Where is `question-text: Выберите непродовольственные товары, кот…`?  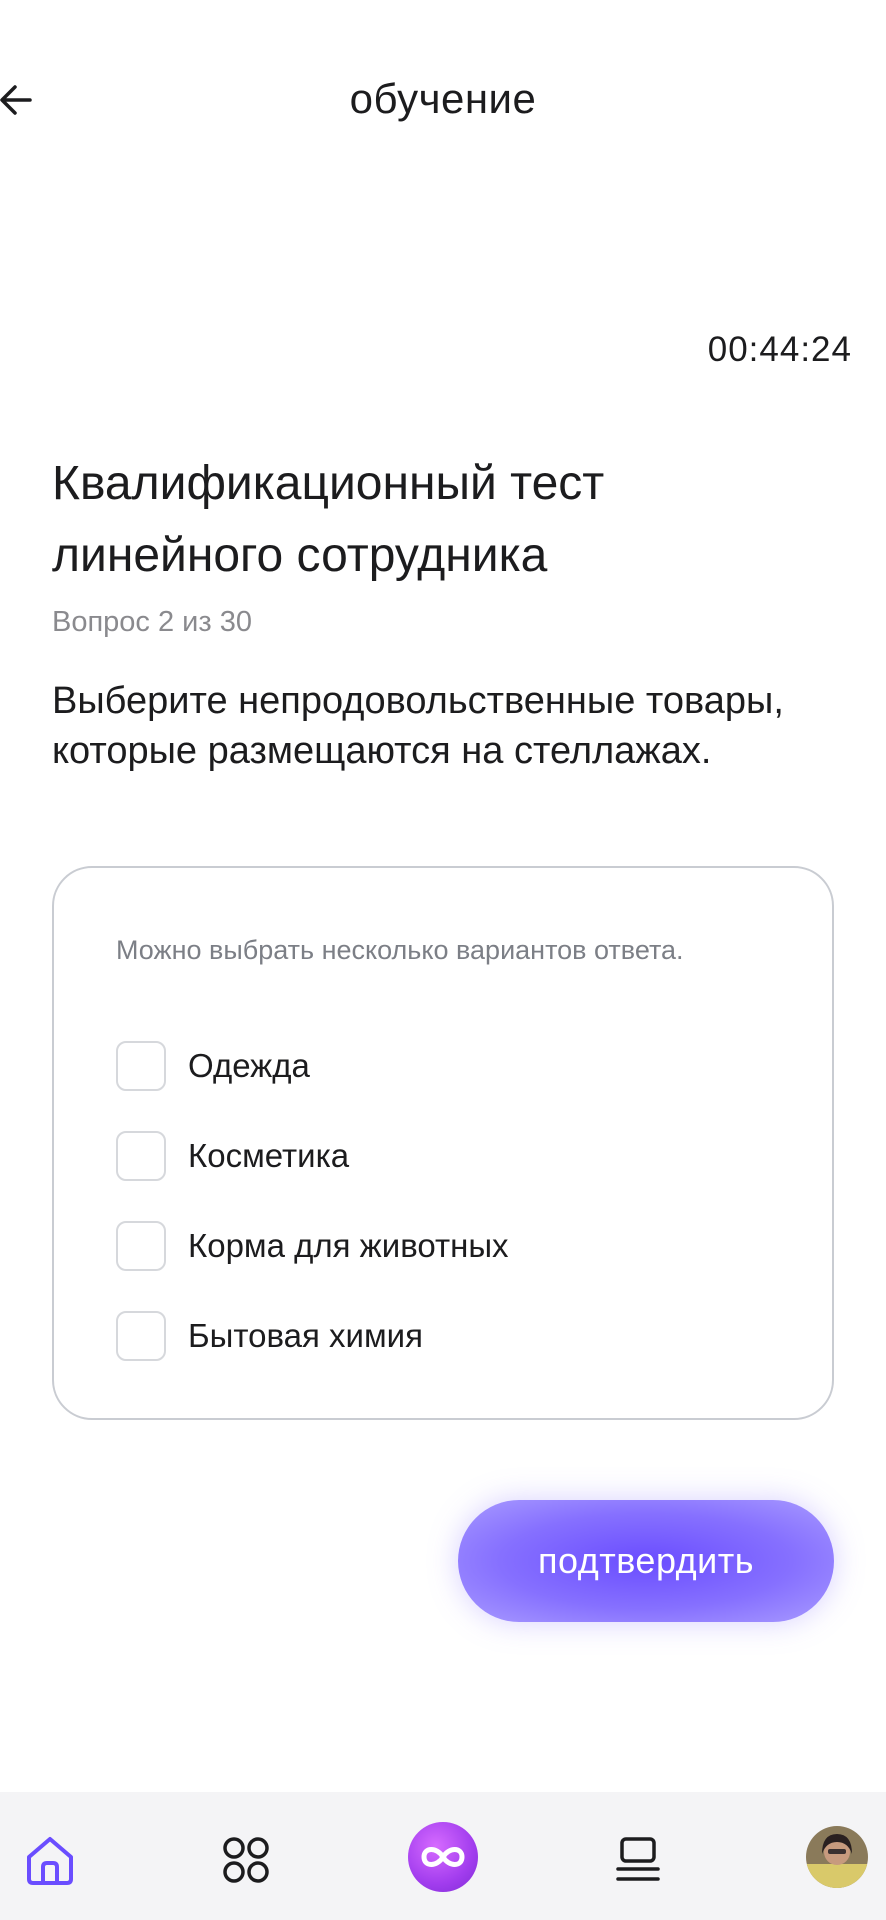
question-text: Выберите непродовольственные товары, кот… is located at coordinates (418, 726).